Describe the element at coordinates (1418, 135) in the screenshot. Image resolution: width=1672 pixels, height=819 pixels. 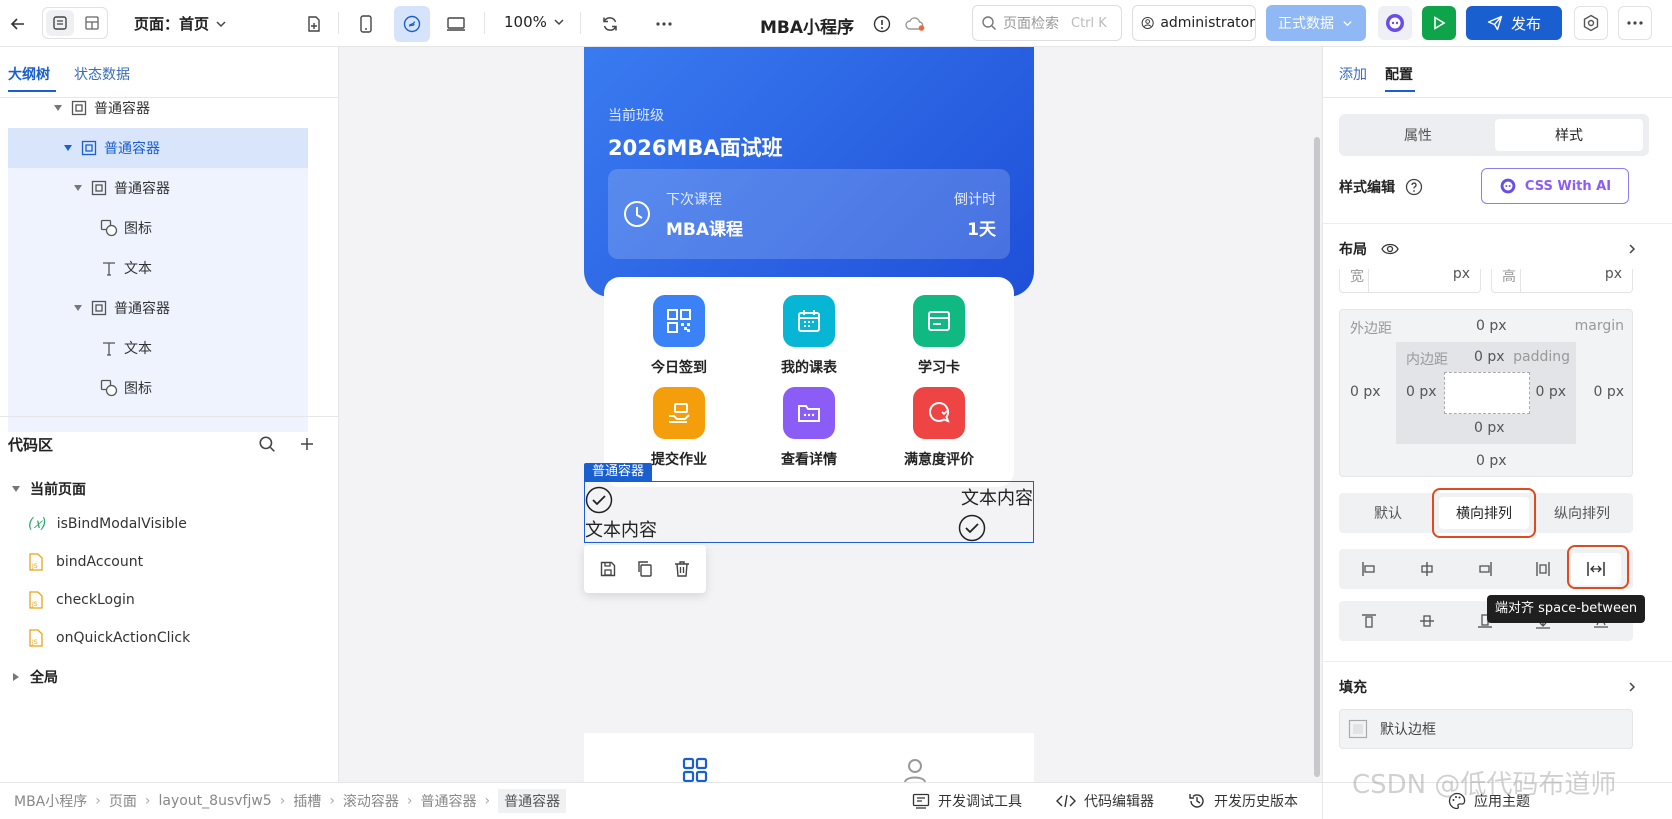
I see `segment-properties: 属性` at that location.